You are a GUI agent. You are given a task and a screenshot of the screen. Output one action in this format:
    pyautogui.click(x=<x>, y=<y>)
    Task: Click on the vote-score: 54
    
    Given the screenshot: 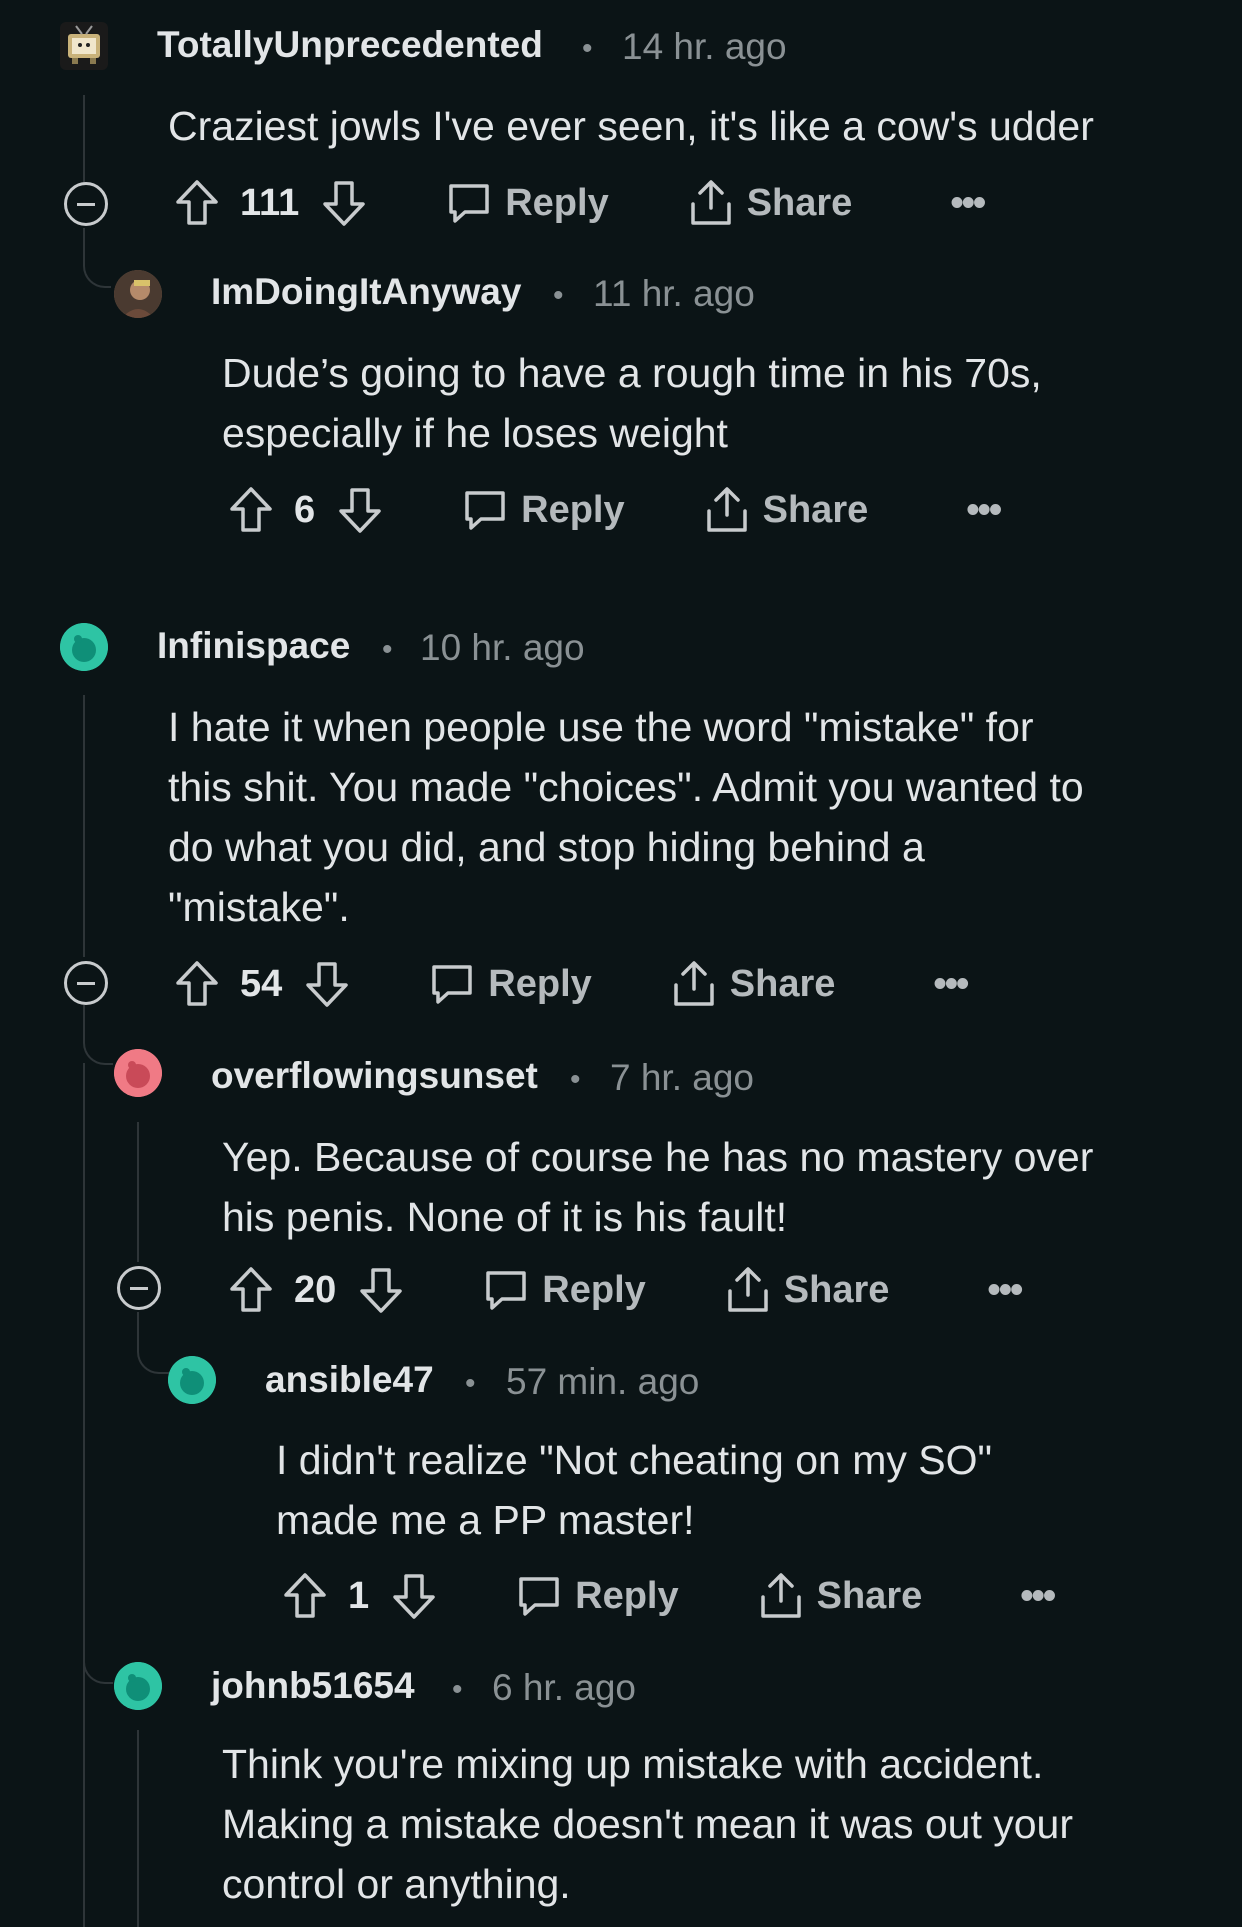 What is the action you would take?
    pyautogui.click(x=261, y=983)
    